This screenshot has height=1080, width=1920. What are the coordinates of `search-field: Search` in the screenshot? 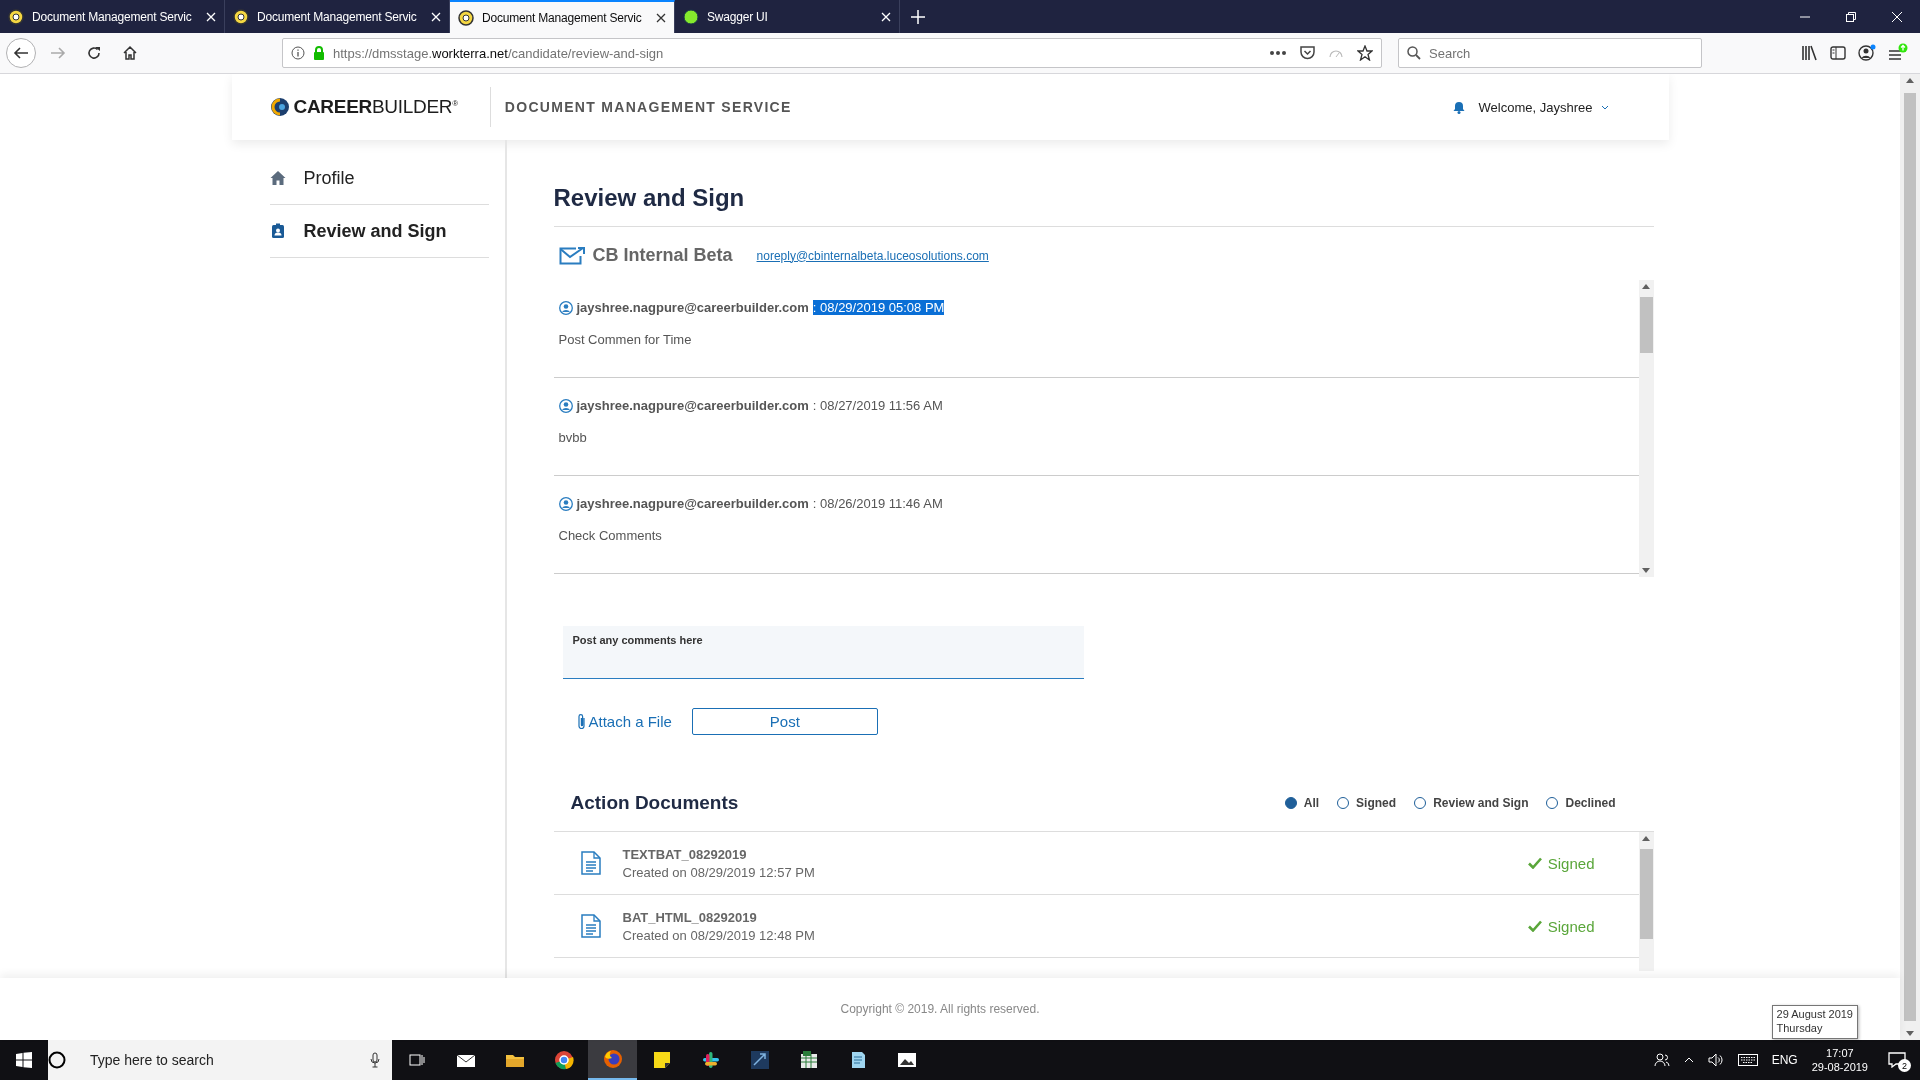 It's located at (1550, 53).